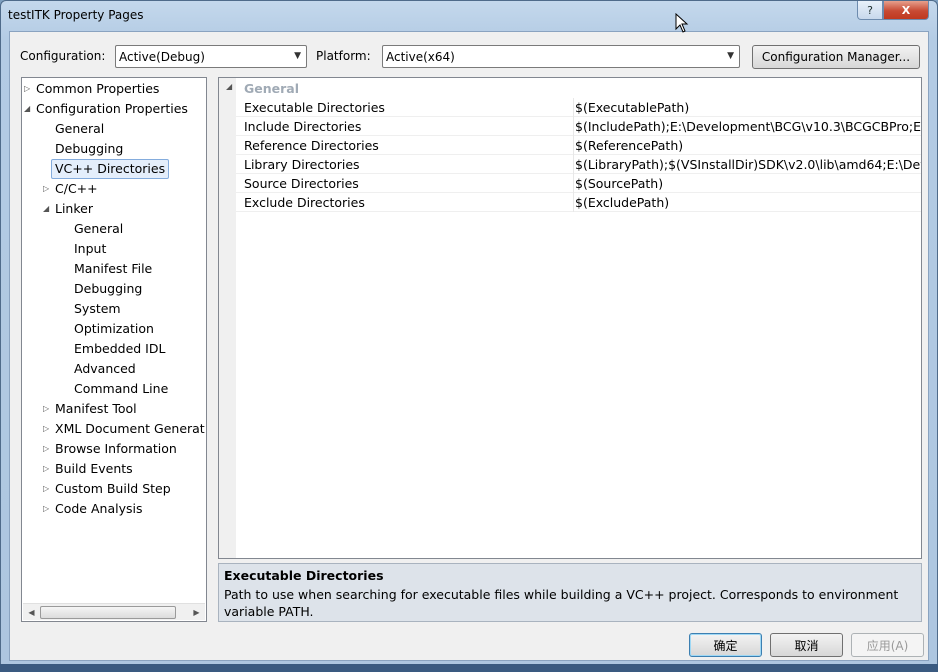 This screenshot has width=938, height=672. I want to click on scroll-left-icon: ◀, so click(31, 612).